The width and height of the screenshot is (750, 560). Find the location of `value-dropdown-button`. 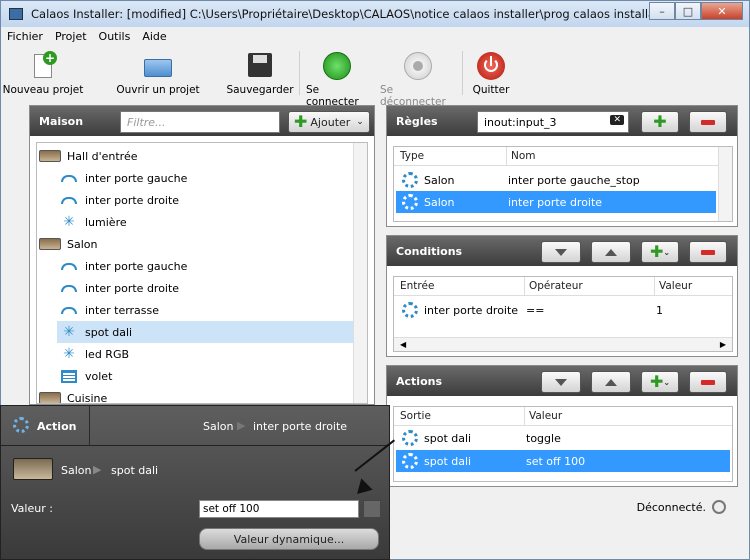

value-dropdown-button is located at coordinates (372, 509).